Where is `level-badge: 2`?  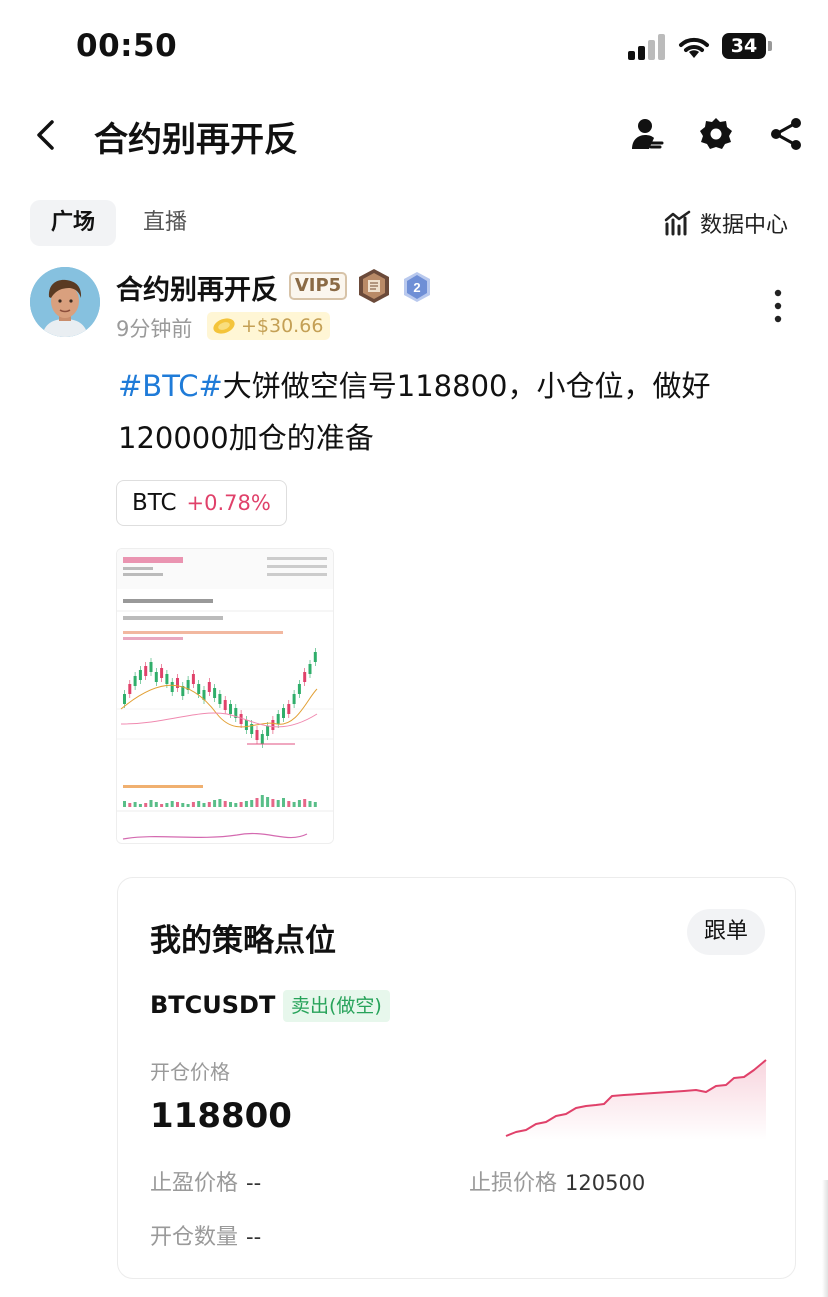 level-badge: 2 is located at coordinates (417, 287).